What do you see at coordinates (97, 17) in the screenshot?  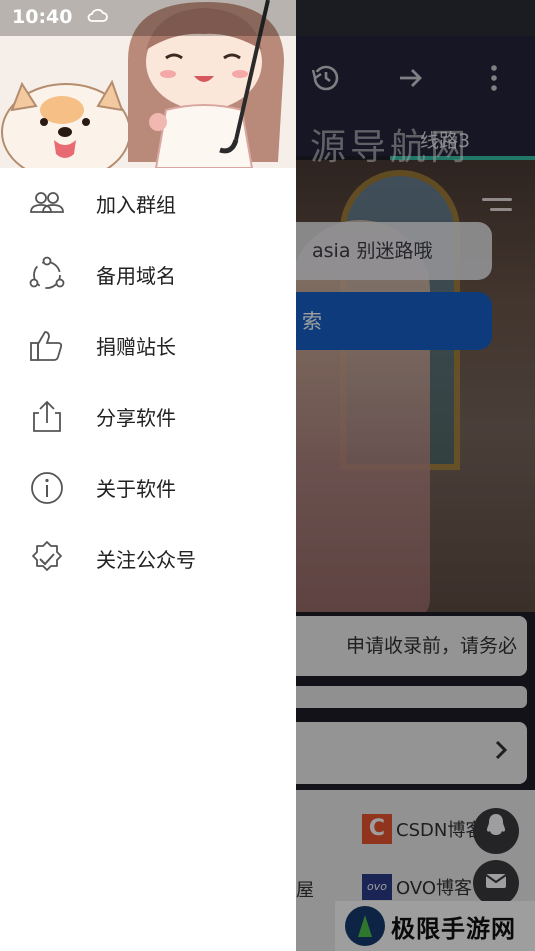 I see `cloud-icon` at bounding box center [97, 17].